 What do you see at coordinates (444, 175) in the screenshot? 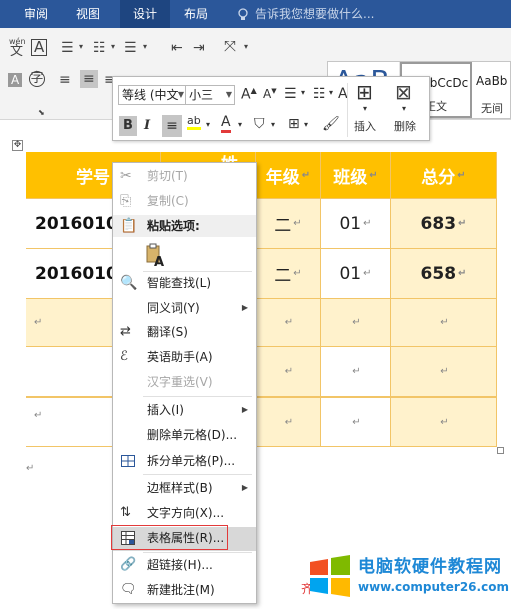
I see `table-header-cell: 总分 ↵` at bounding box center [444, 175].